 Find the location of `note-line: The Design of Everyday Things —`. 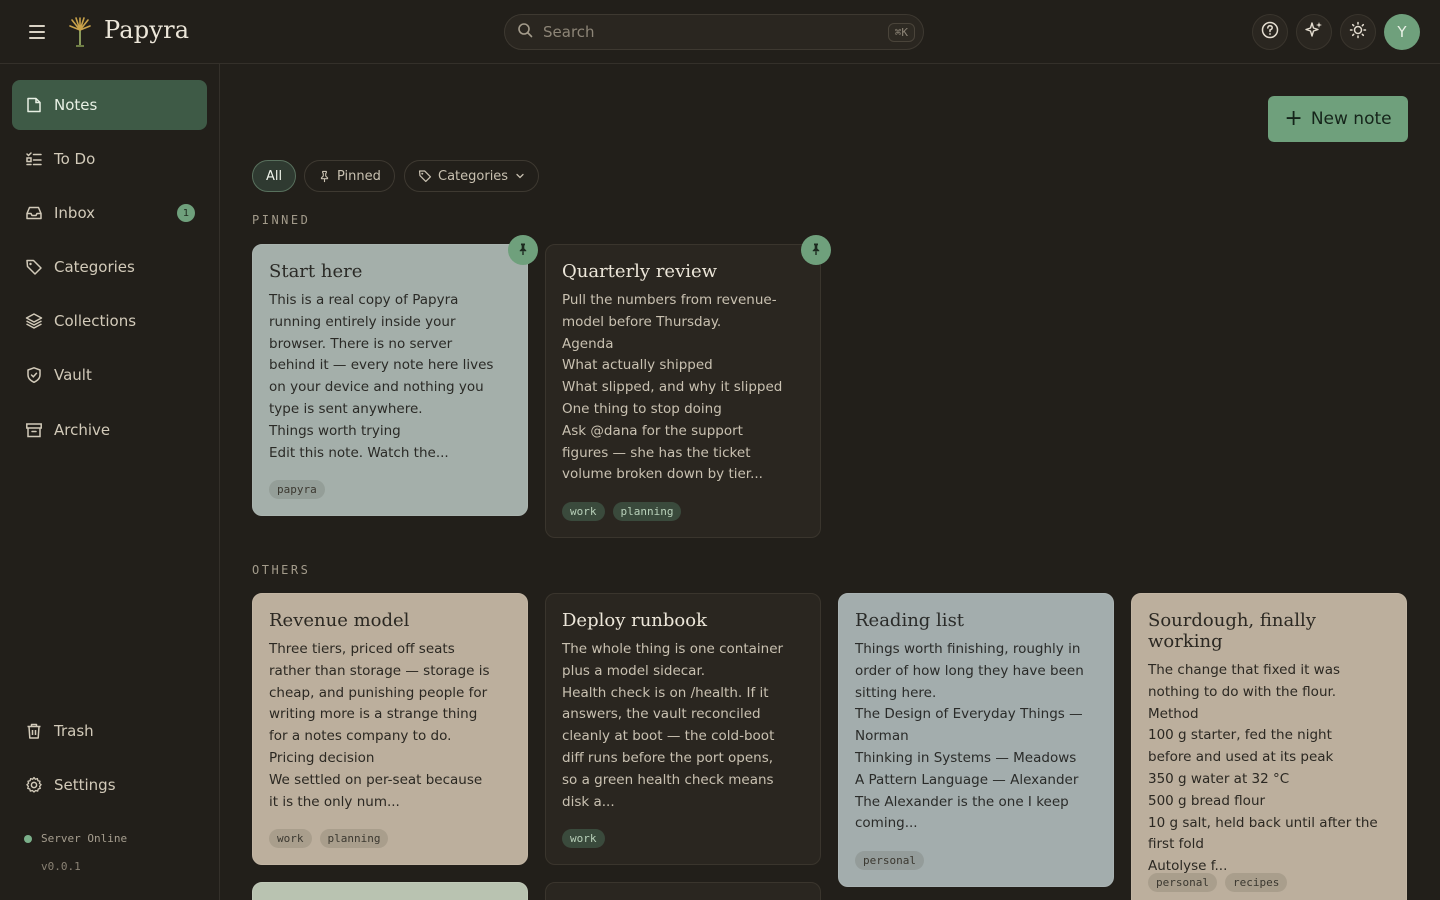

note-line: The Design of Everyday Things — is located at coordinates (969, 714).